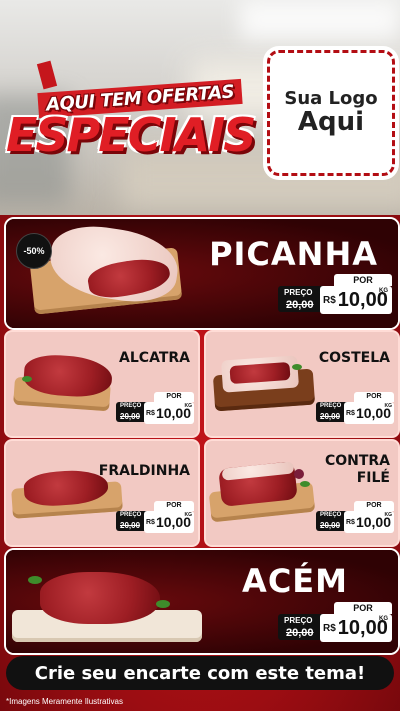  What do you see at coordinates (154, 358) in the screenshot?
I see `product-name: ALCATRA` at bounding box center [154, 358].